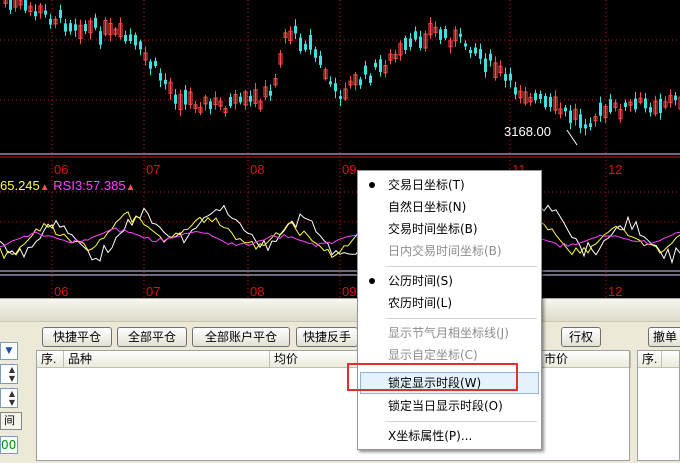 This screenshot has width=680, height=463. I want to click on orders-table: 序., so click(658, 405).